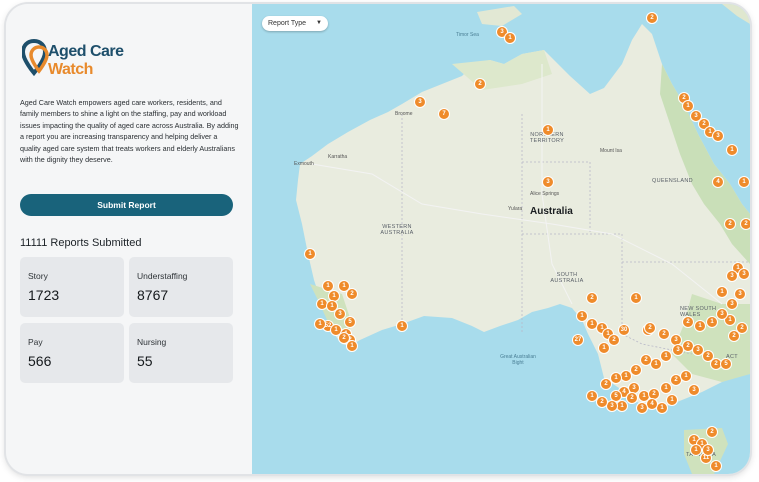 The width and height of the screenshot is (759, 482). What do you see at coordinates (518, 360) in the screenshot?
I see `map-label-bight: Great Australian Bight` at bounding box center [518, 360].